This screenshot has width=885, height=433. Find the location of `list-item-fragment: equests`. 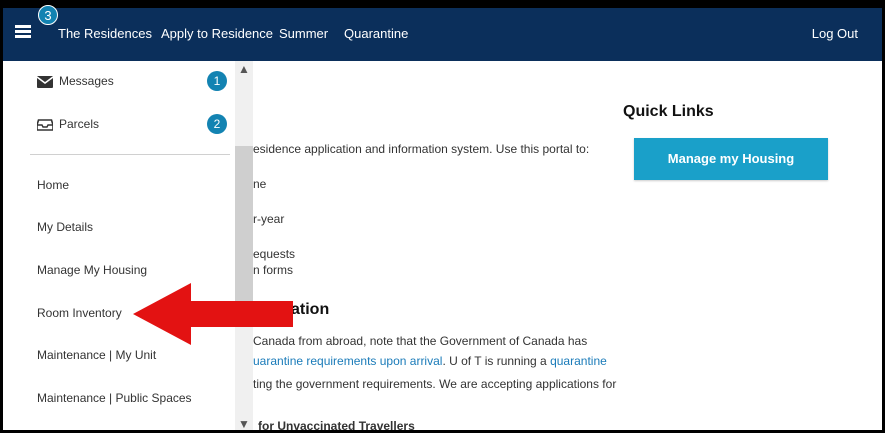

list-item-fragment: equests is located at coordinates (274, 254).